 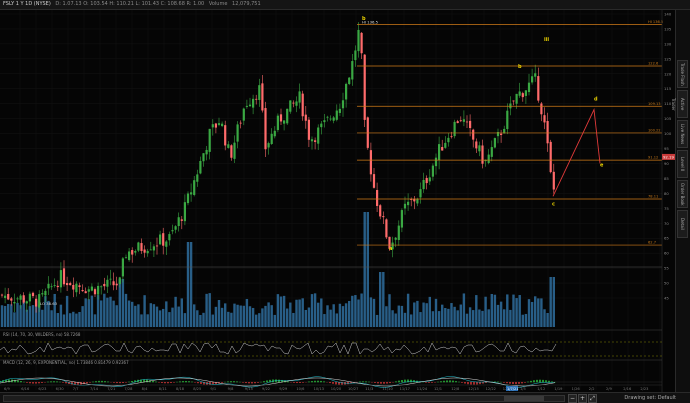 What do you see at coordinates (524, 398) in the screenshot?
I see `scrollbar-thumb` at bounding box center [524, 398].